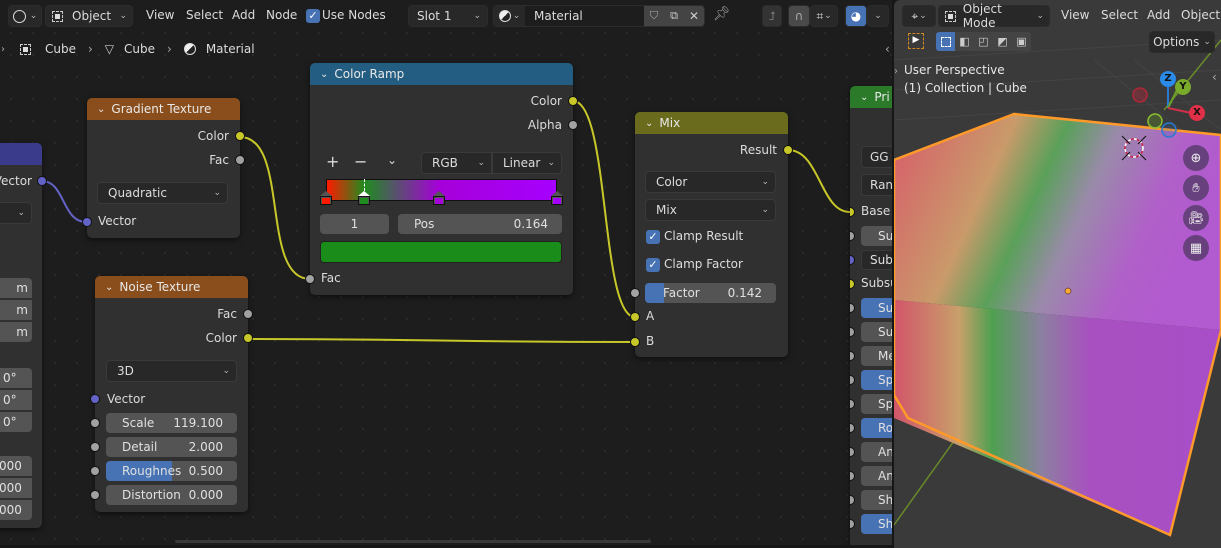  I want to click on input-roughness-socket, so click(95, 471).